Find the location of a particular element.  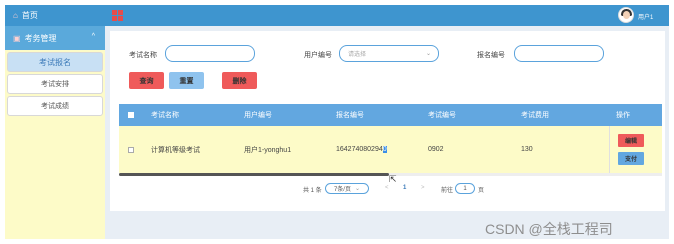

delete-button: 删除 is located at coordinates (239, 80).